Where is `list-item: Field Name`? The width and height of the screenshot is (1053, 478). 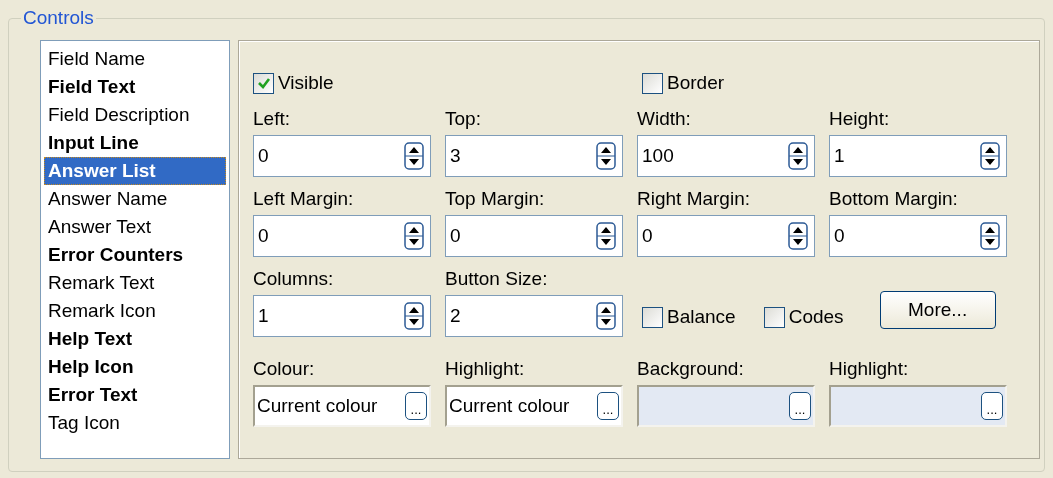 list-item: Field Name is located at coordinates (135, 59).